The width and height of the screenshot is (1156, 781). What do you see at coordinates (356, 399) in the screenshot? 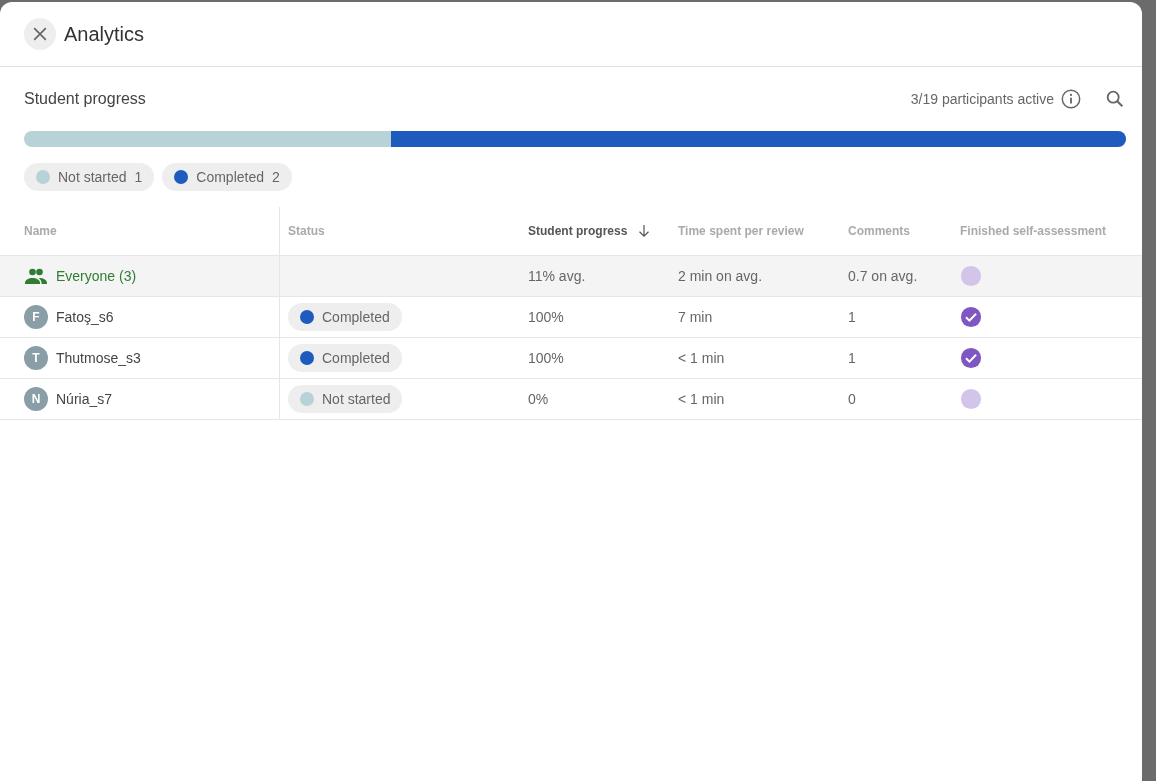
I see `status-label: Not started` at bounding box center [356, 399].